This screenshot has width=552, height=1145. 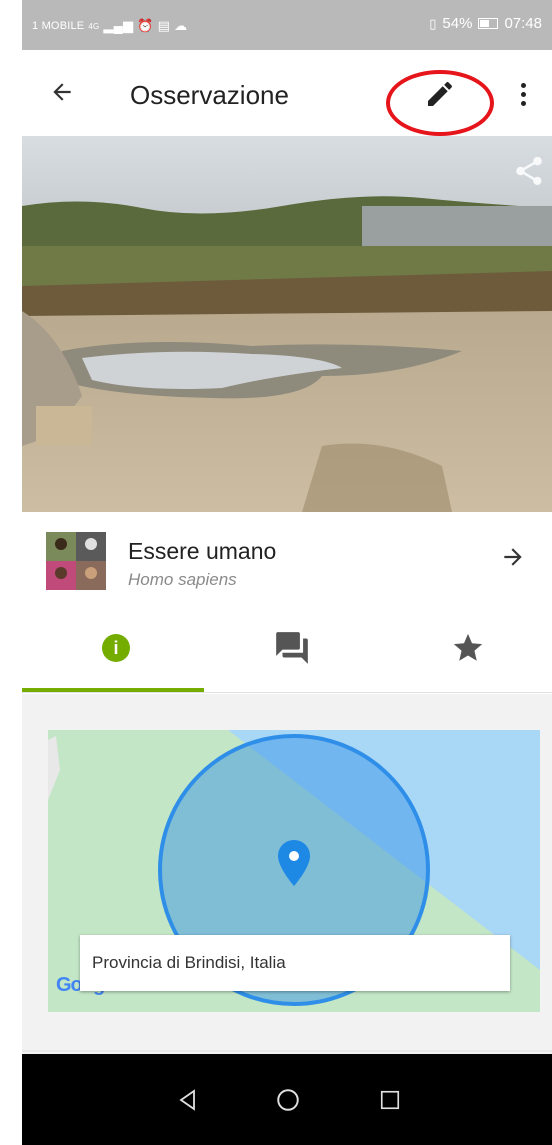 What do you see at coordinates (523, 23) in the screenshot?
I see `clock: 07:48` at bounding box center [523, 23].